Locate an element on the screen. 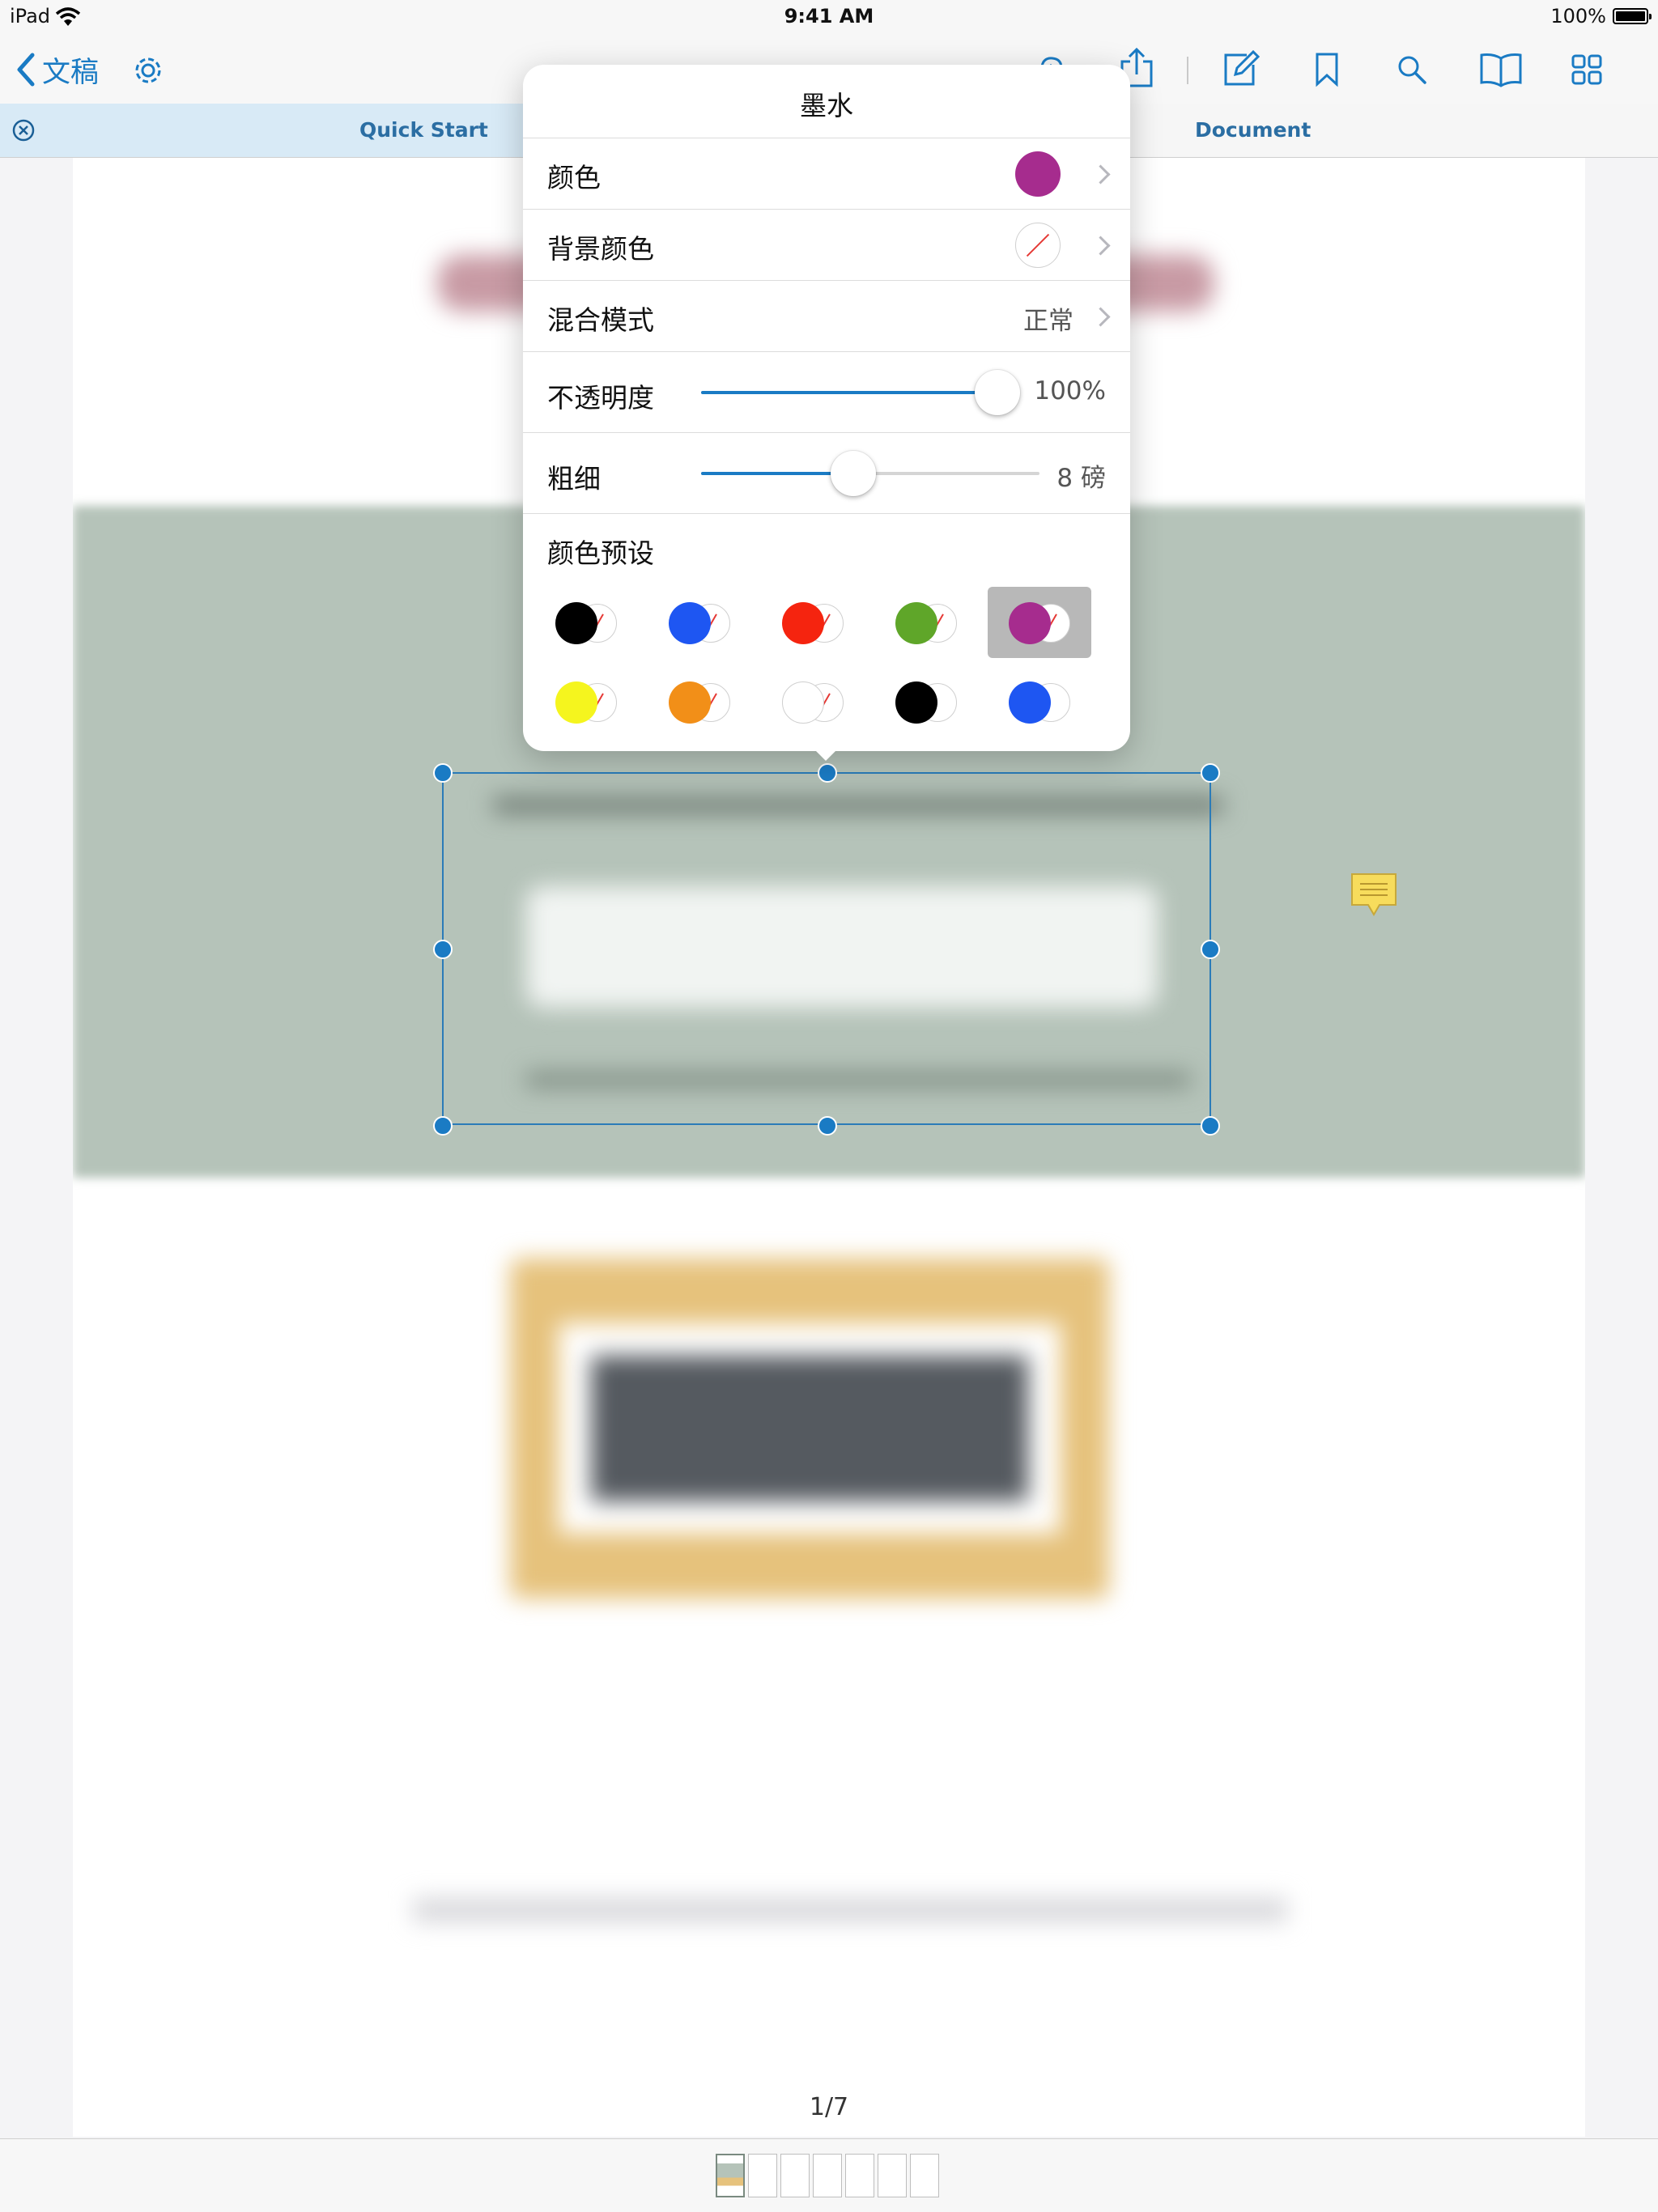 This screenshot has height=2212, width=1658. opacity-slider-thumb is located at coordinates (997, 392).